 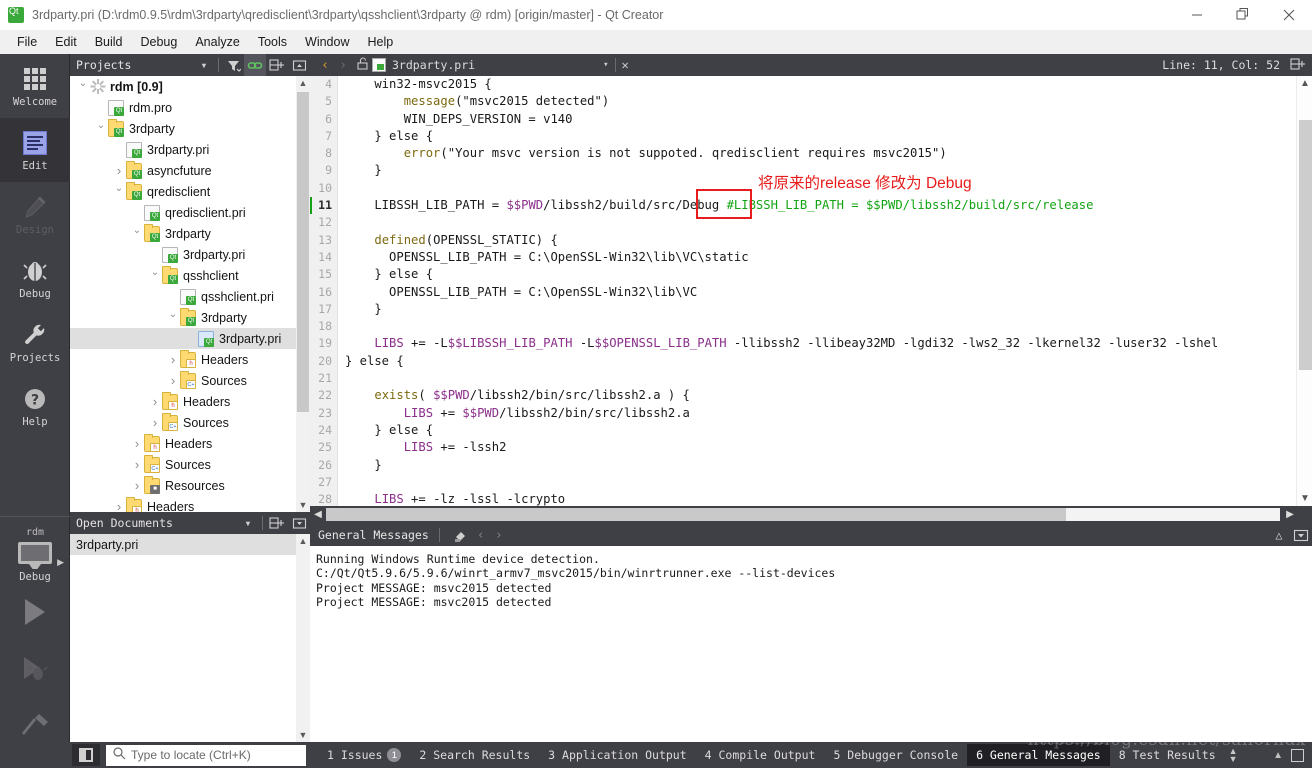 I want to click on menu-file: File, so click(x=27, y=42).